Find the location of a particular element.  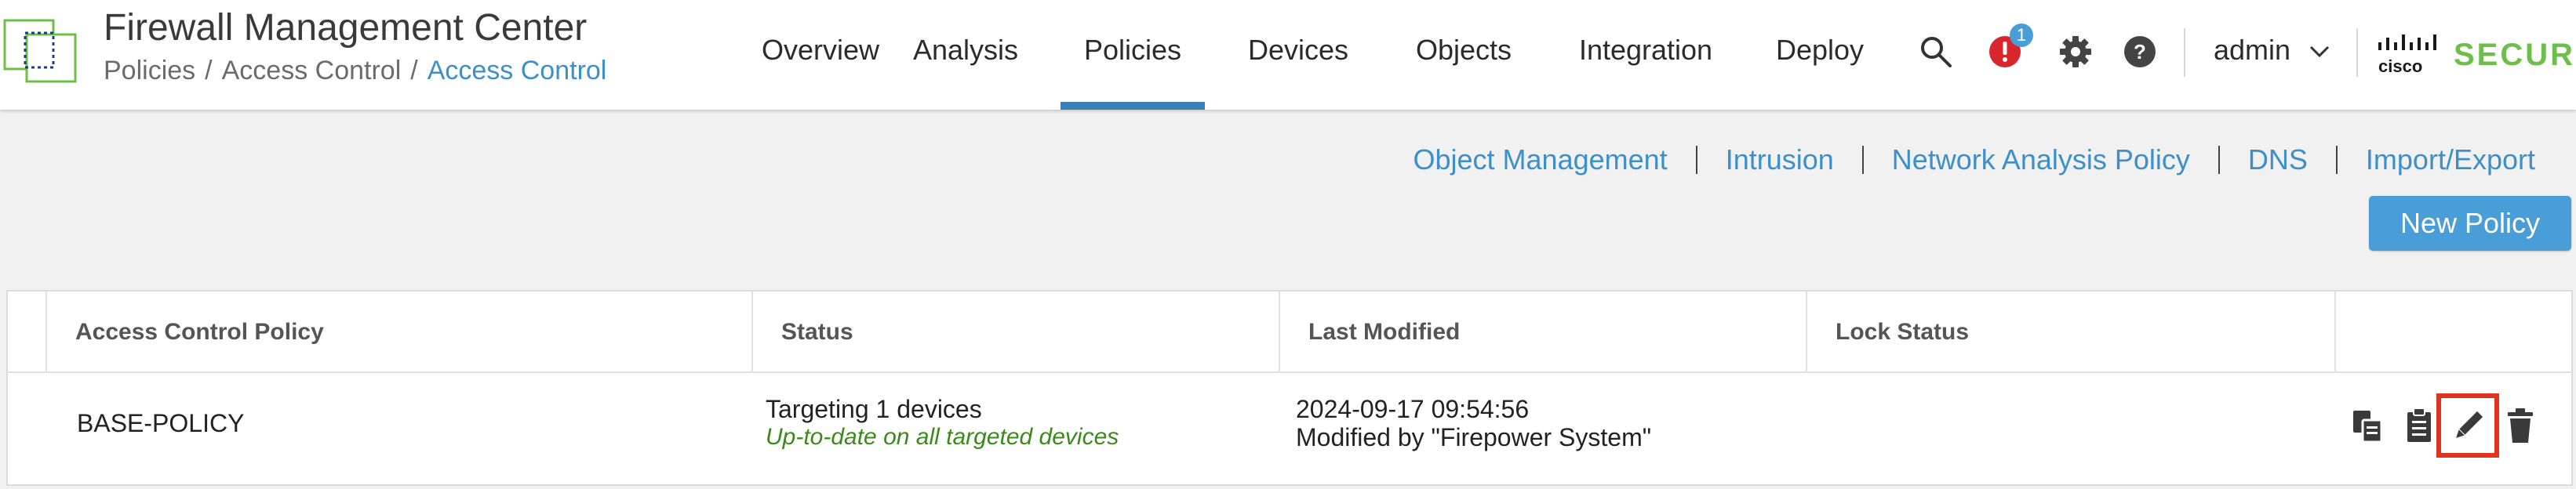

column-header-policy: Access Control Policy is located at coordinates (199, 332).